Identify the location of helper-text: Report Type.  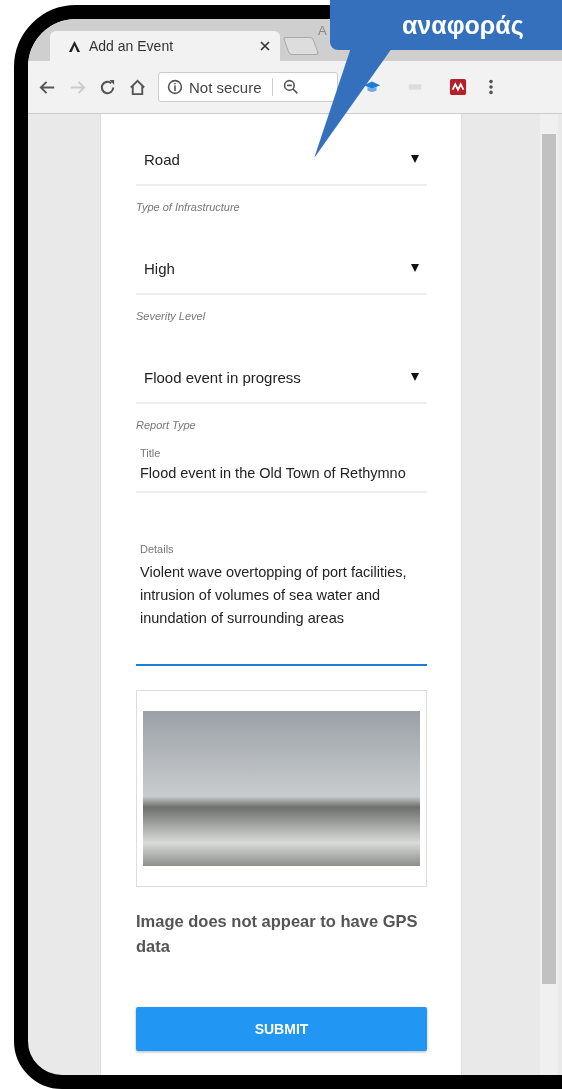
(166, 425).